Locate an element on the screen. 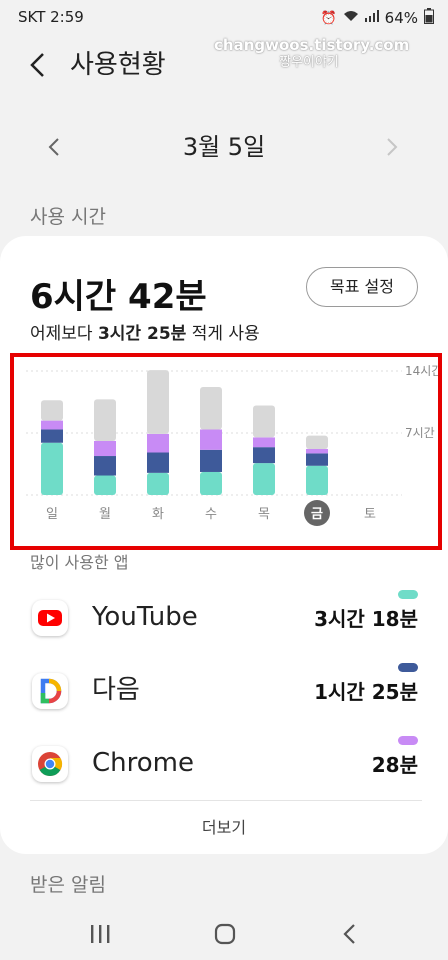  carrier-label: SKT is located at coordinates (32, 17).